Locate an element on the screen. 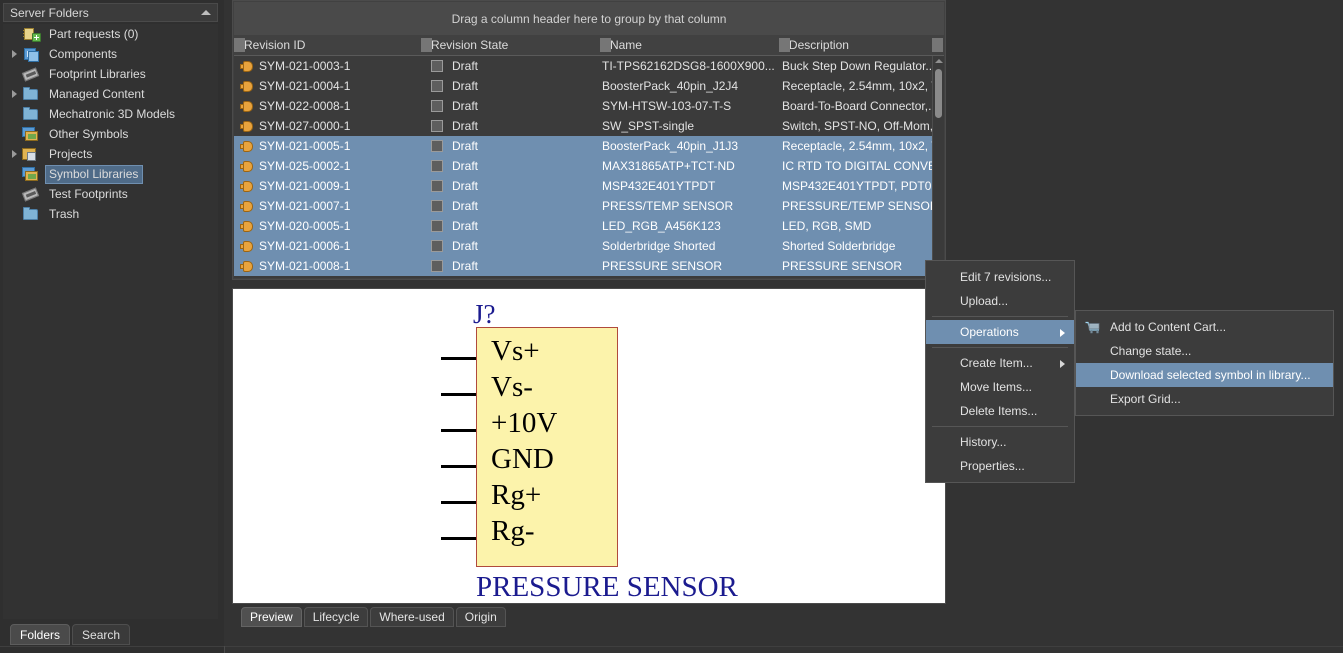 The width and height of the screenshot is (1343, 653). folder-icon is located at coordinates (31, 114).